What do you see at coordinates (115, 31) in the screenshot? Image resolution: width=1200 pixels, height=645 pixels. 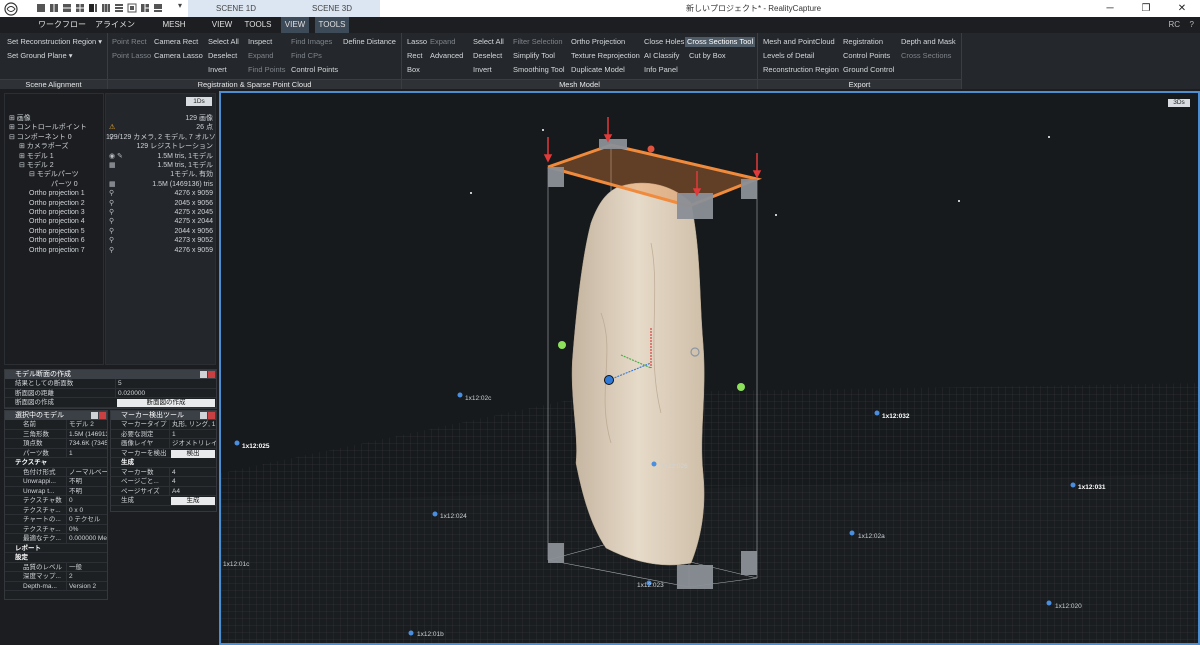 I see `menu-alignment: アライメント` at bounding box center [115, 31].